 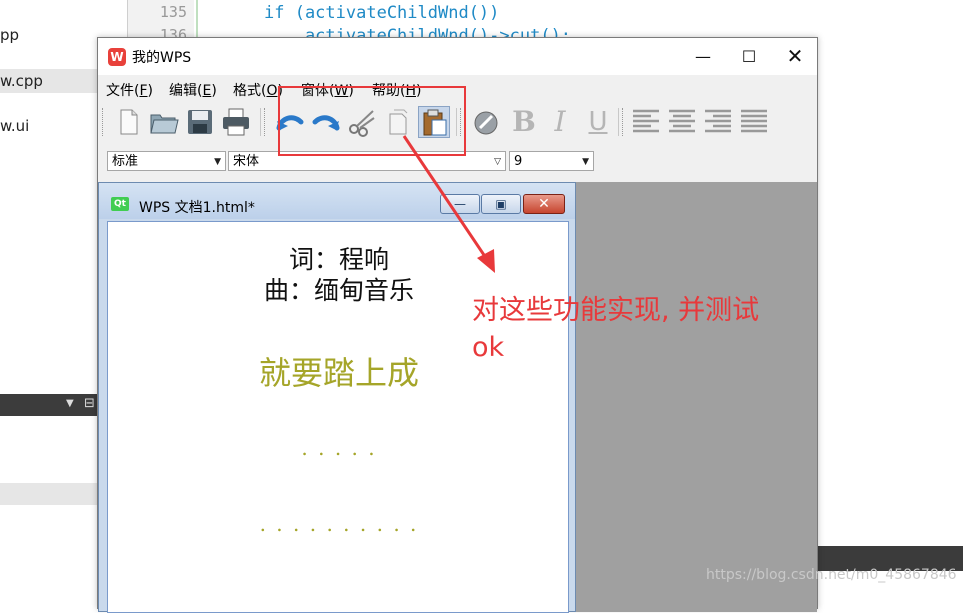 I want to click on font-size-value: 9, so click(x=518, y=161).